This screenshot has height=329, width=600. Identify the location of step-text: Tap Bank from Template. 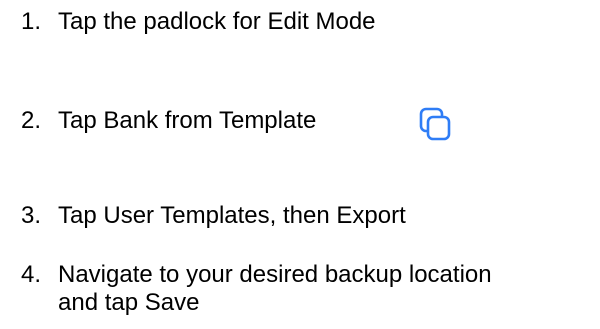
(187, 120).